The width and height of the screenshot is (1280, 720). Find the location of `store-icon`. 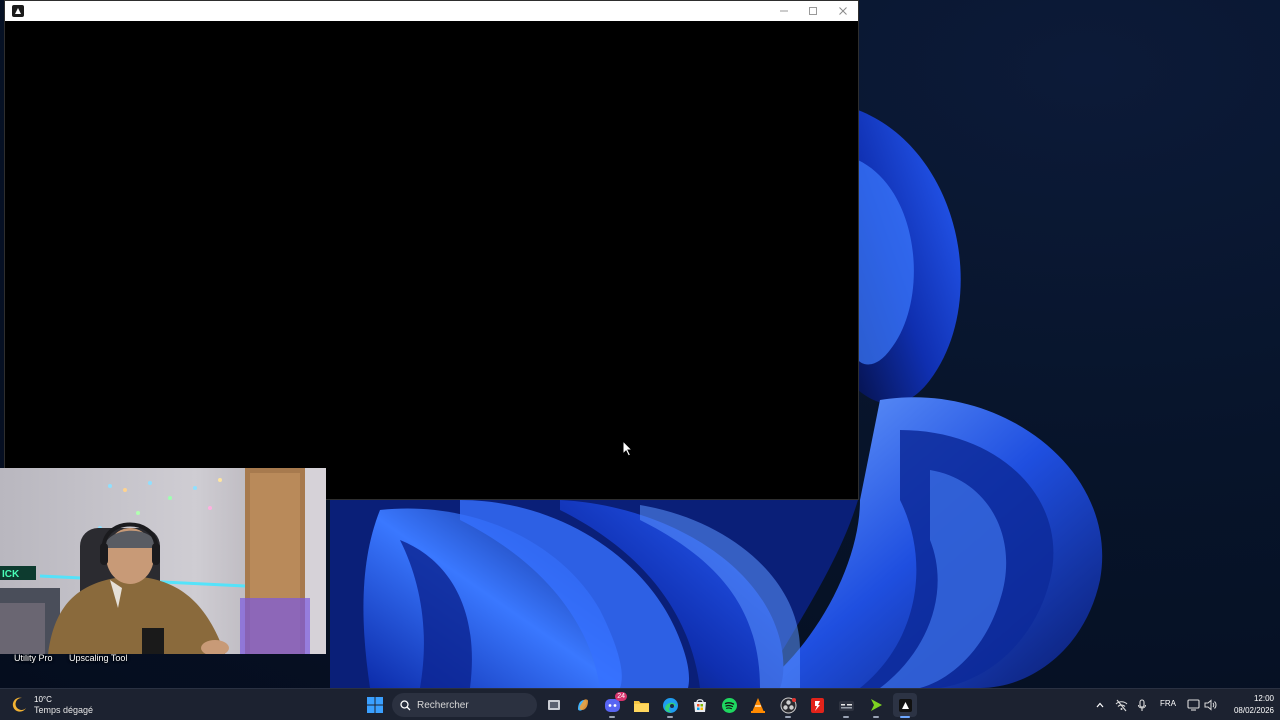

store-icon is located at coordinates (700, 705).